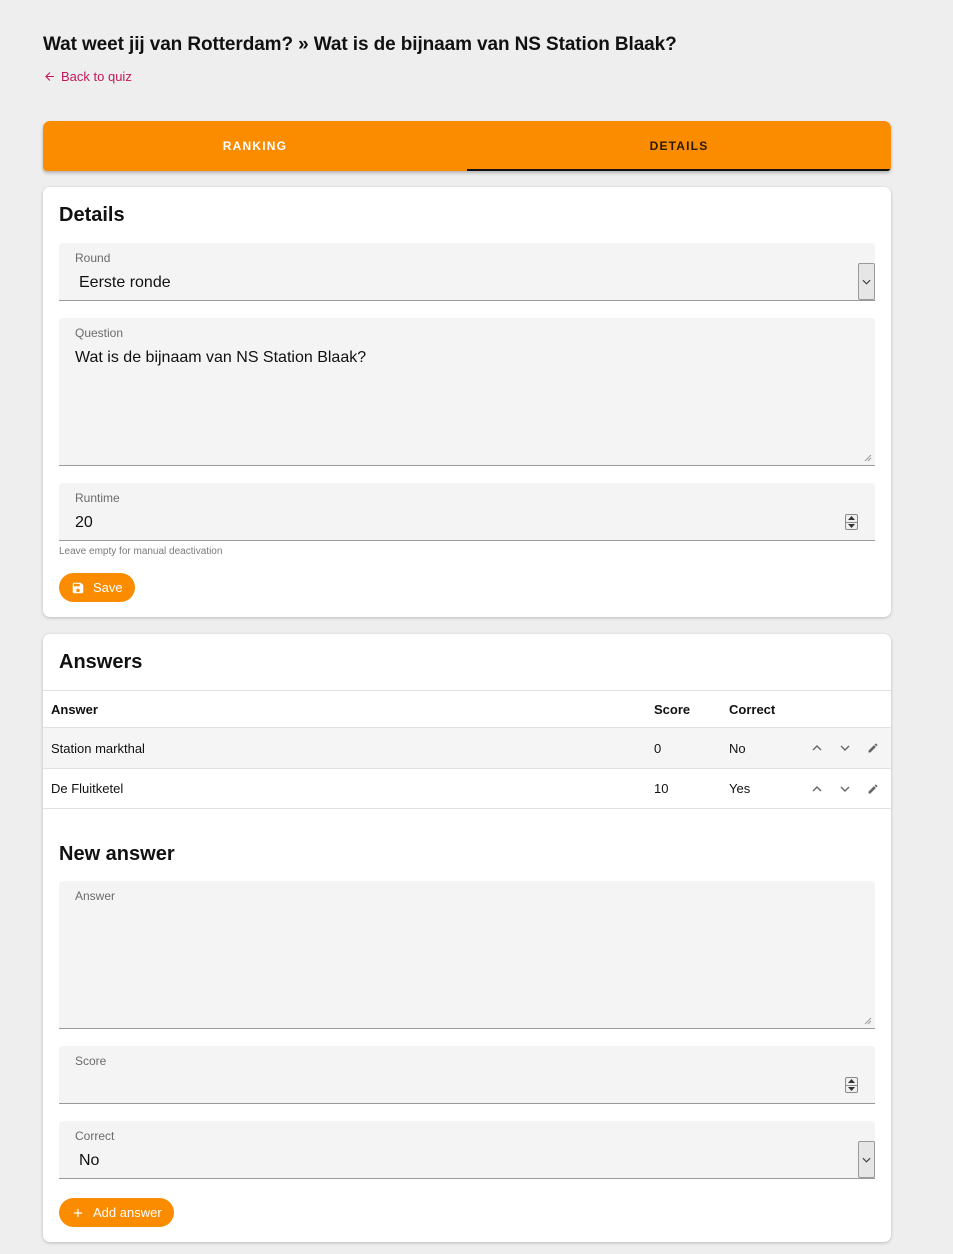  What do you see at coordinates (108, 587) in the screenshot?
I see `save-label: Save` at bounding box center [108, 587].